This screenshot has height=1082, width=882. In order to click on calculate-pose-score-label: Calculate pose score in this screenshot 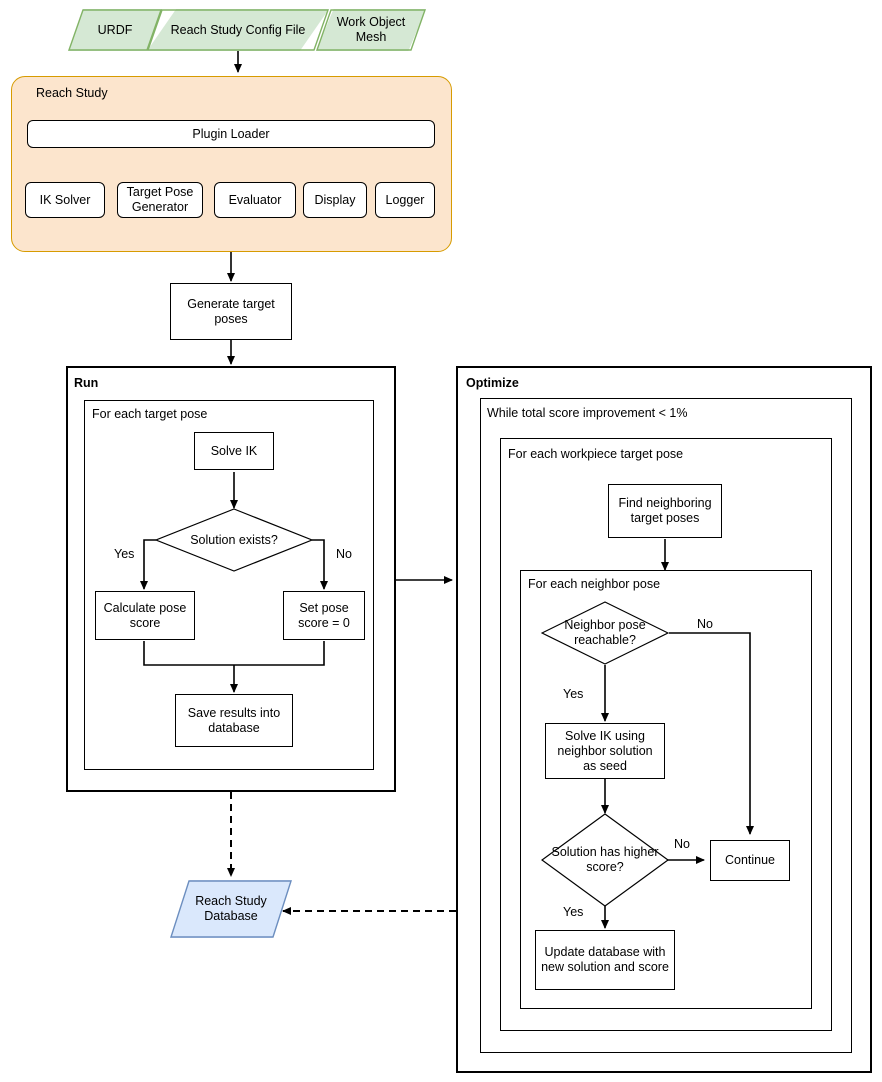, I will do `click(145, 615)`.